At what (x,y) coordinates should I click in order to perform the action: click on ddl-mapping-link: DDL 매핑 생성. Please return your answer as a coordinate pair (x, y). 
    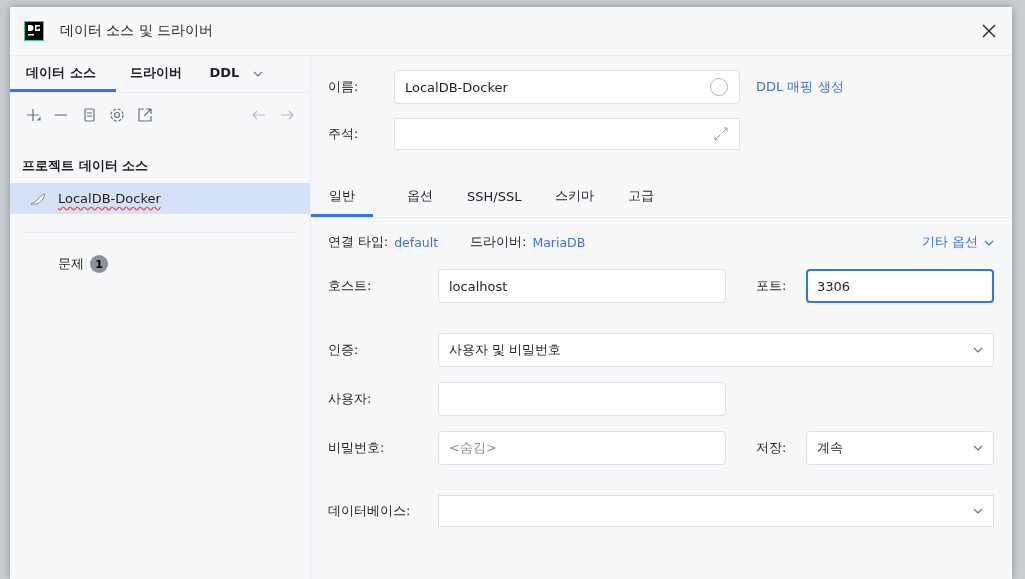
    Looking at the image, I should click on (884, 87).